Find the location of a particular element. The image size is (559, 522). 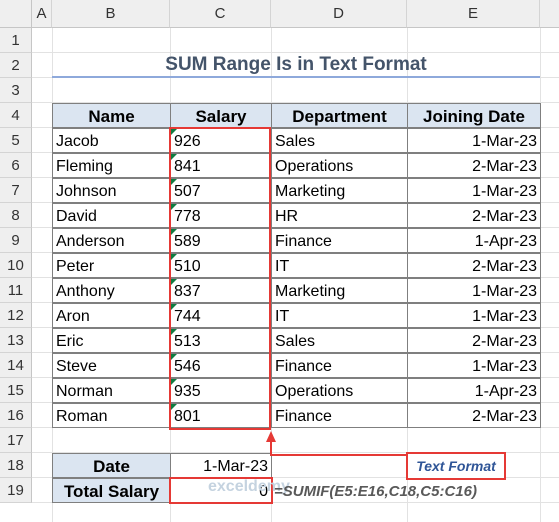

text-format-callout: Text Format is located at coordinates (456, 466).